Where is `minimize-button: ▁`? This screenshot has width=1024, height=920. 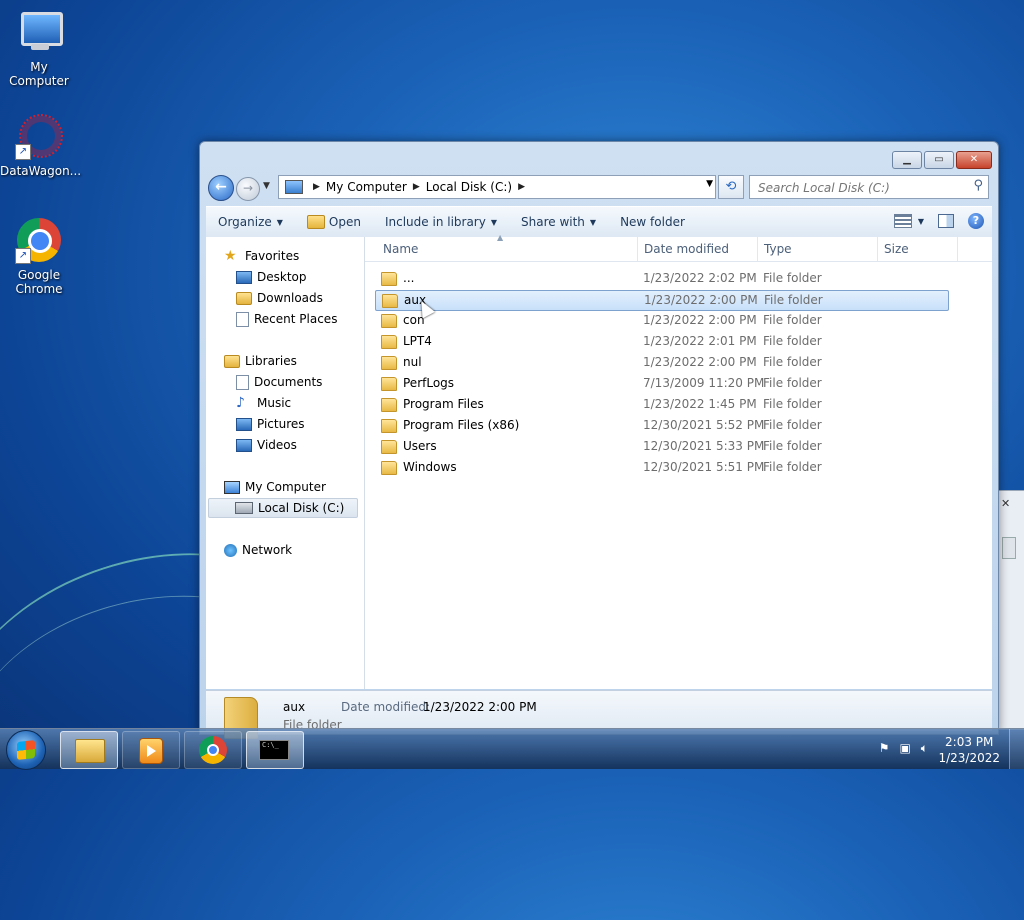 minimize-button: ▁ is located at coordinates (907, 160).